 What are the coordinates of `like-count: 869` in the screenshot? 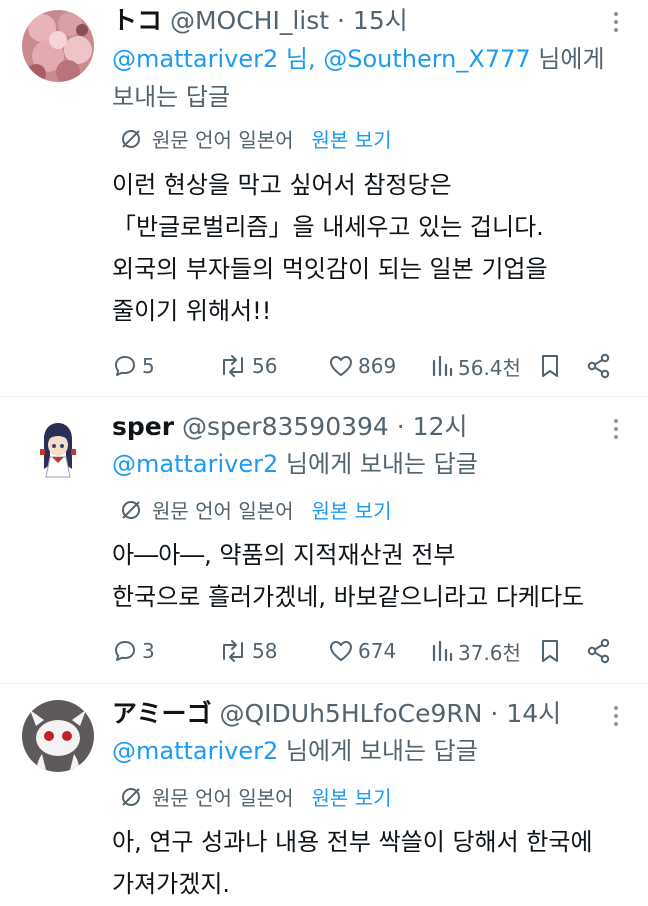 It's located at (377, 366).